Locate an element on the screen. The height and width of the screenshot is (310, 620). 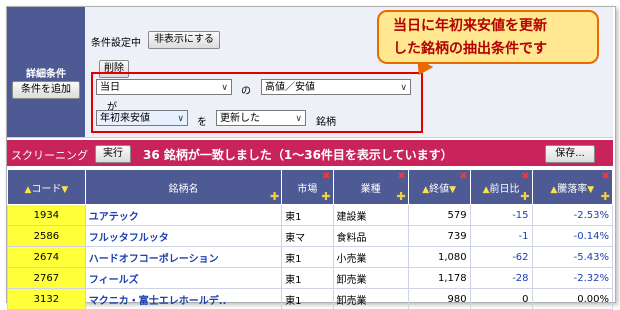
screening-result-message: 36 銘柄が一致しました（1〜36件目を表示しています） is located at coordinates (298, 155).